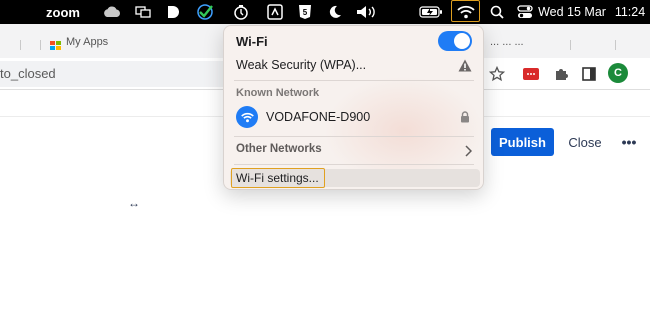 The image size is (650, 316). What do you see at coordinates (465, 65) in the screenshot?
I see `warning-icon` at bounding box center [465, 65].